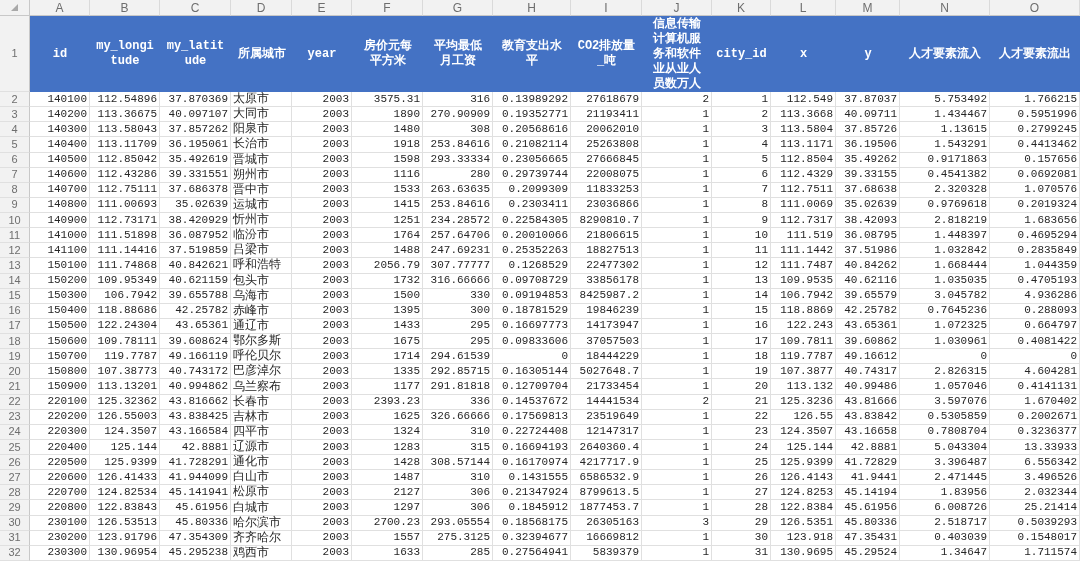 The height and width of the screenshot is (561, 1080). I want to click on table-cell: 230100, so click(60, 523).